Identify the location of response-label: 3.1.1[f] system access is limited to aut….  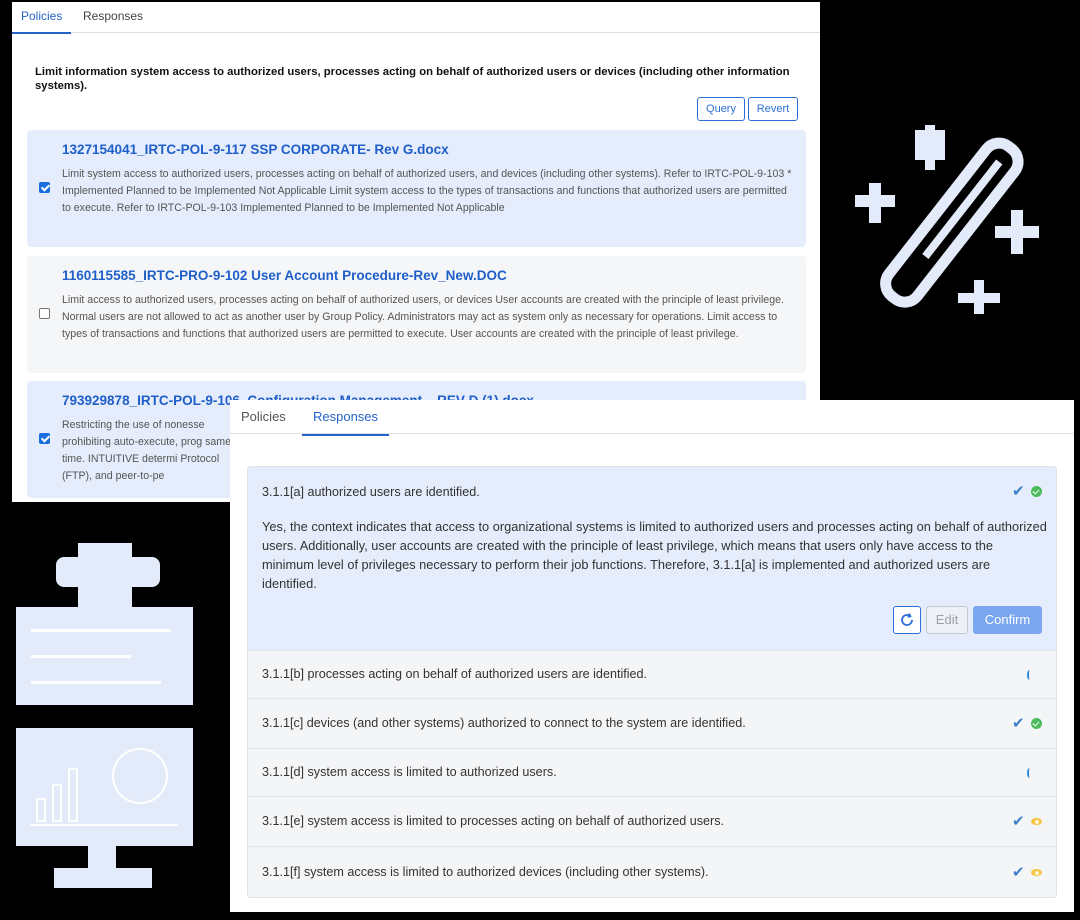
(485, 872).